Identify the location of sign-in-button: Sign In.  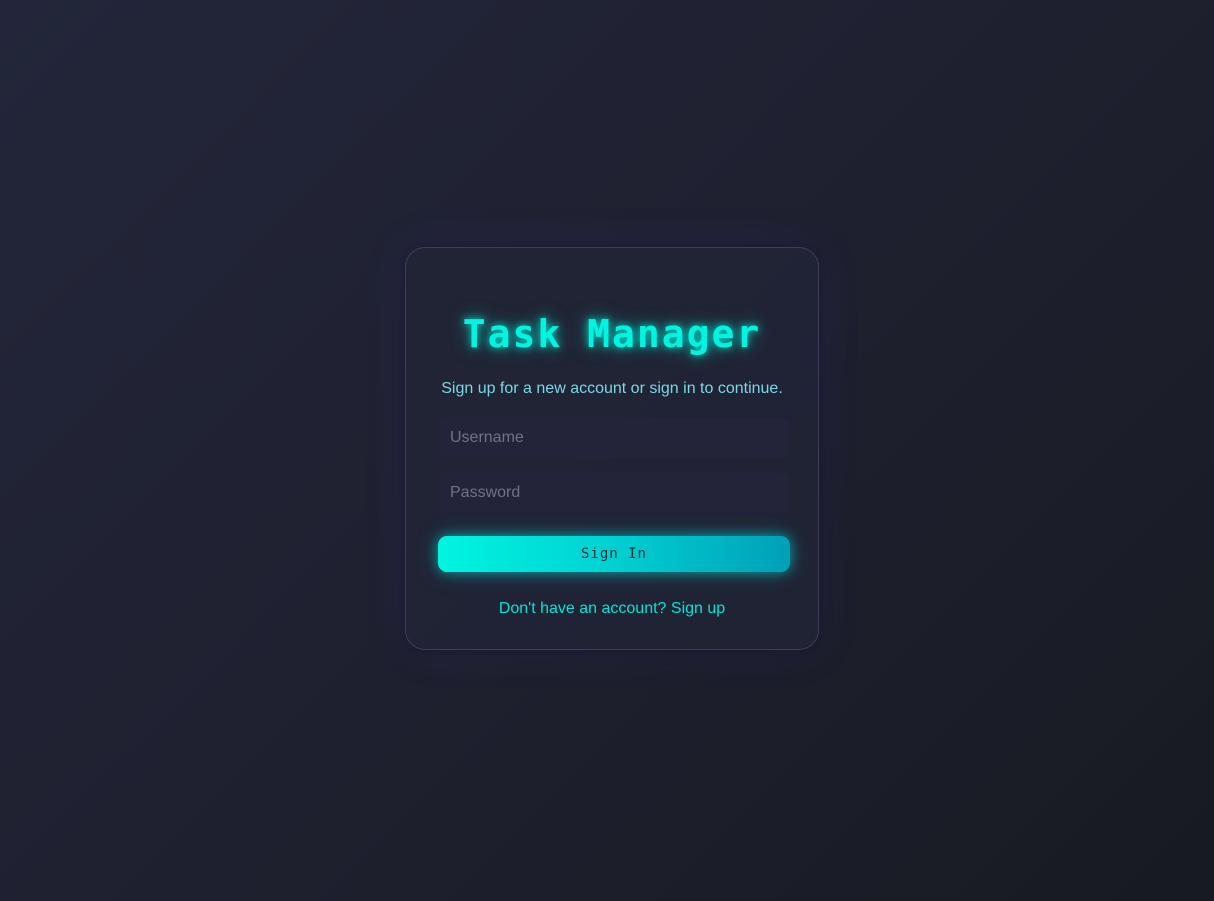
(614, 554).